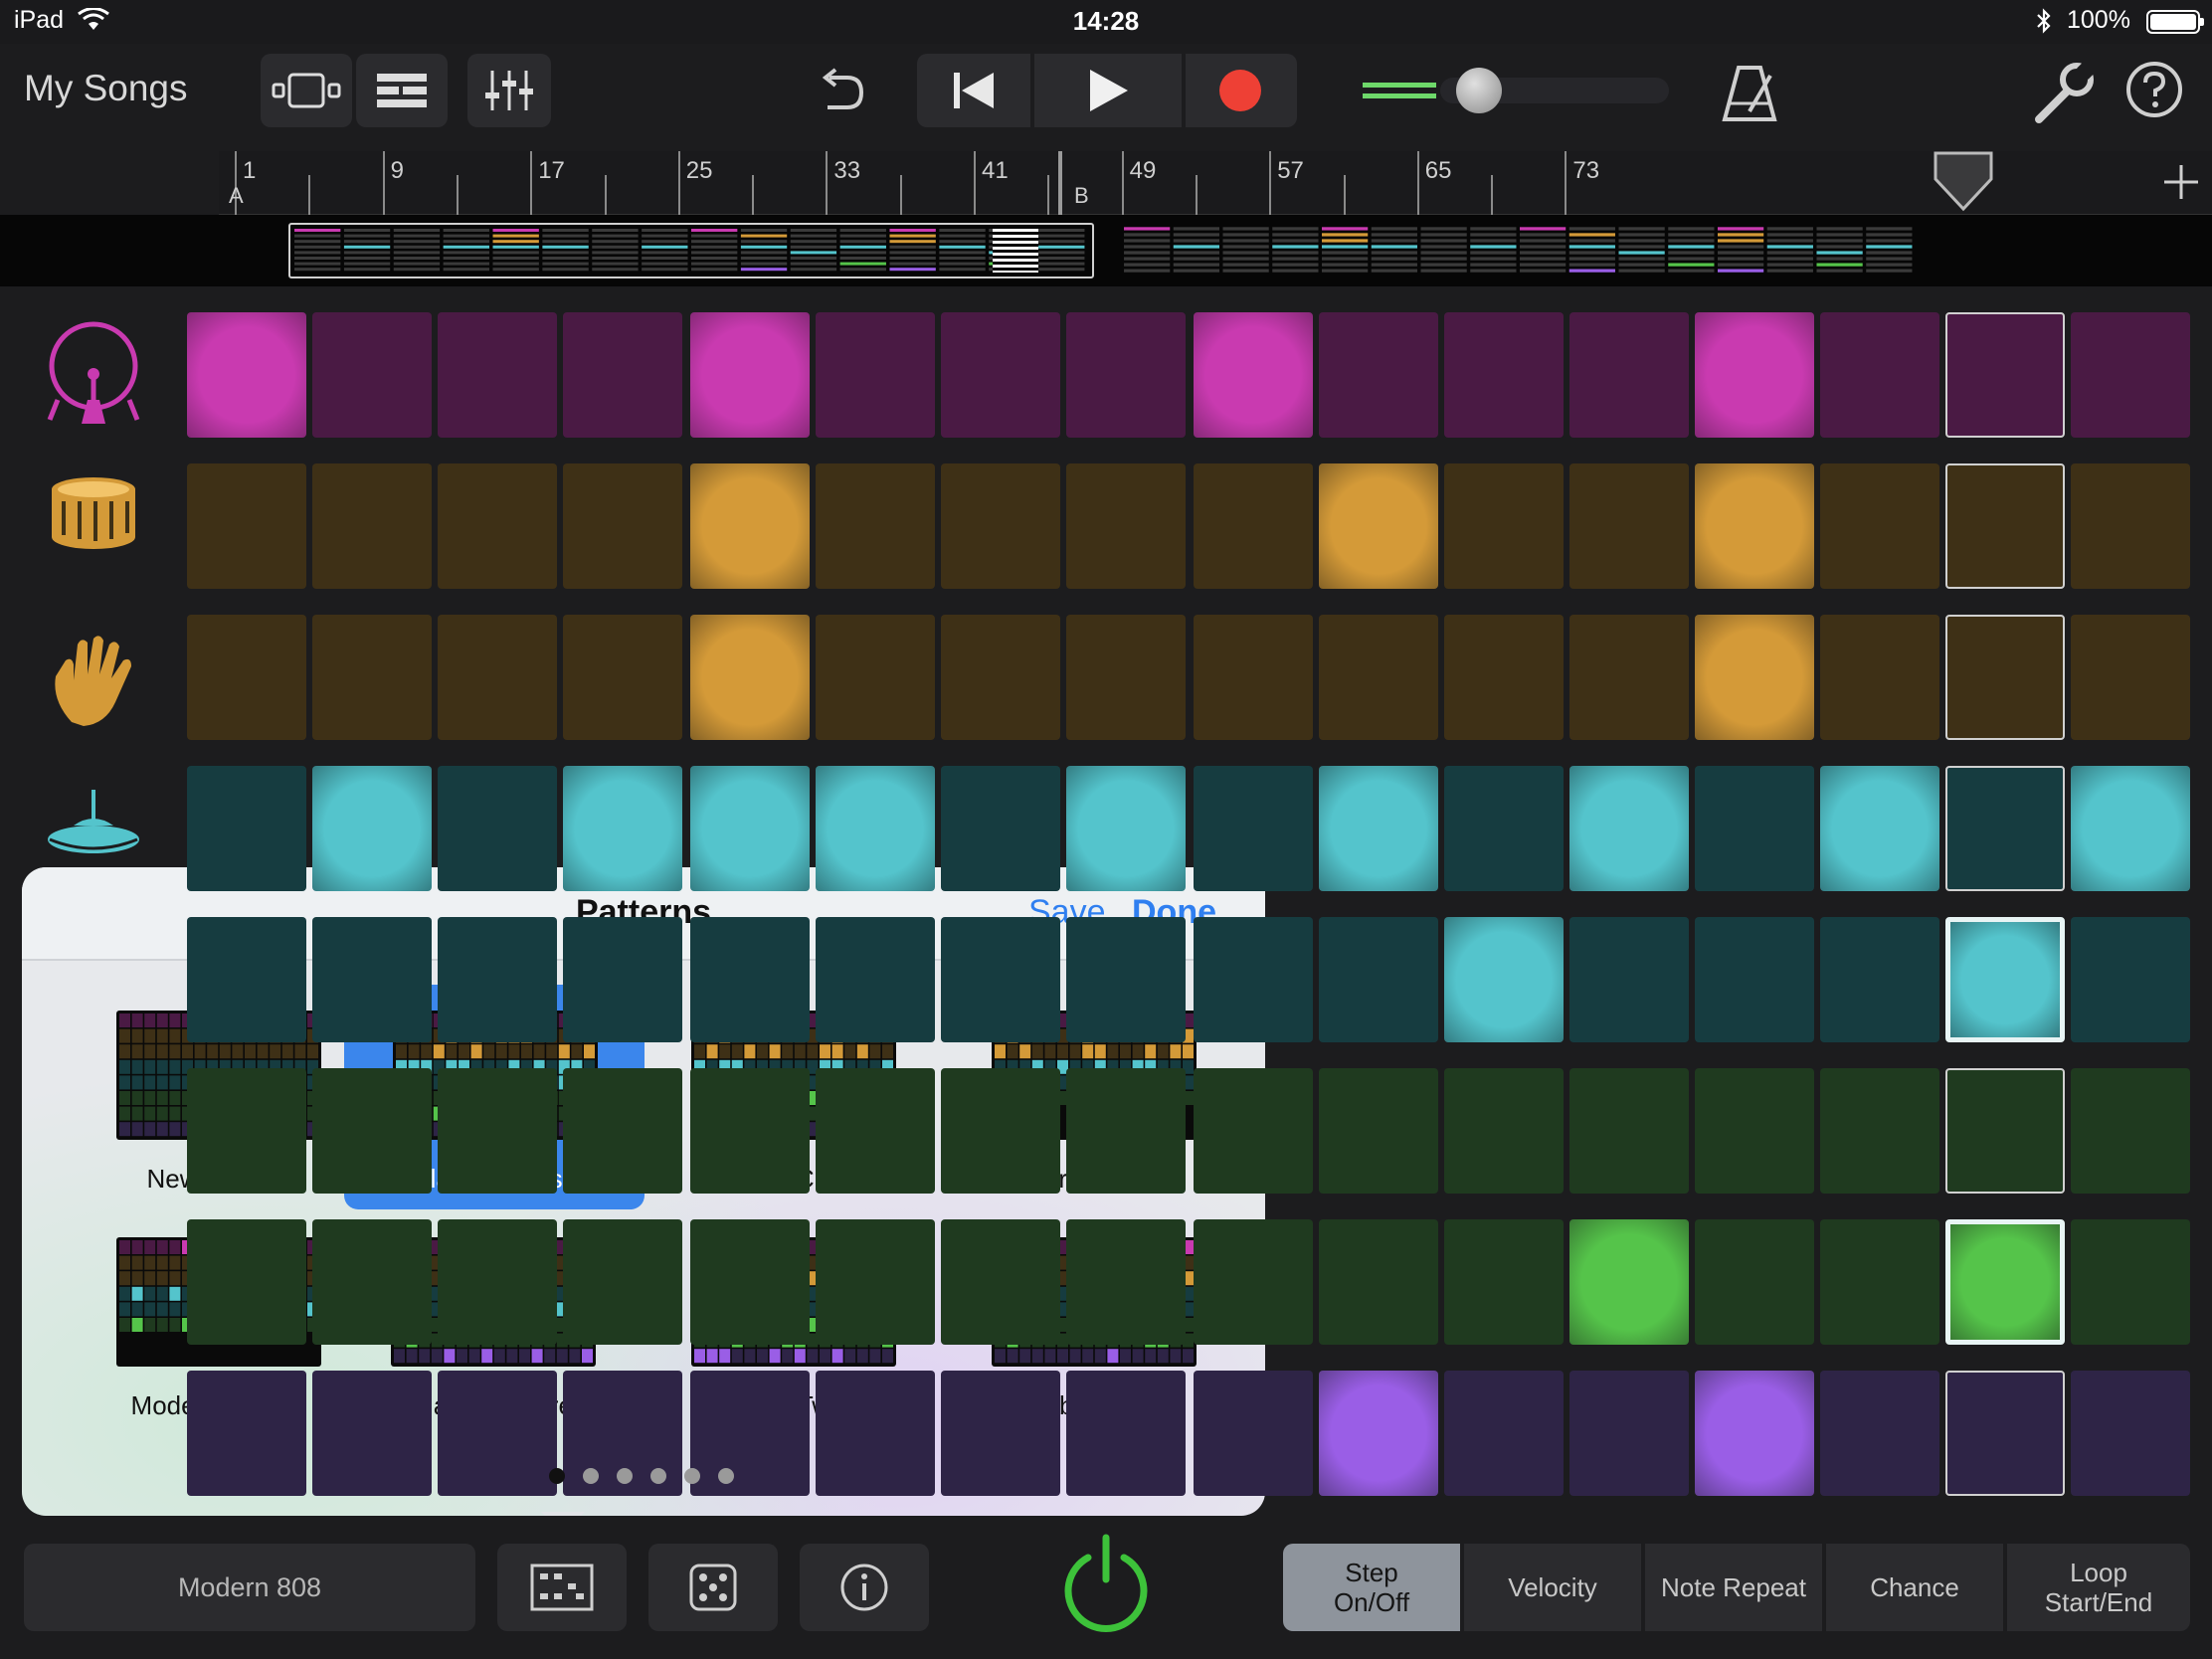  What do you see at coordinates (93, 683) in the screenshot?
I see `clap-icon` at bounding box center [93, 683].